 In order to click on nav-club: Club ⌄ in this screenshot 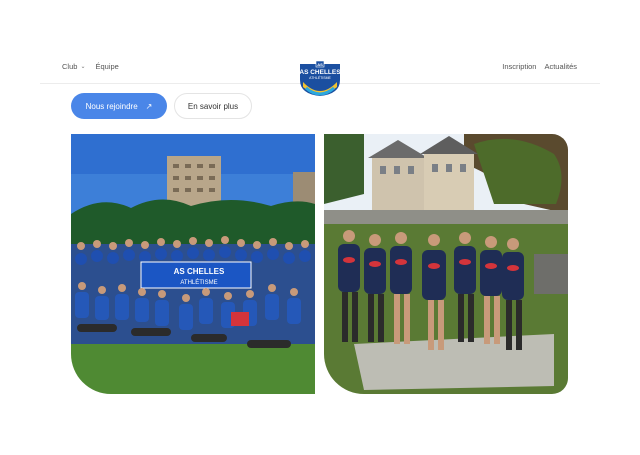, I will do `click(73, 66)`.